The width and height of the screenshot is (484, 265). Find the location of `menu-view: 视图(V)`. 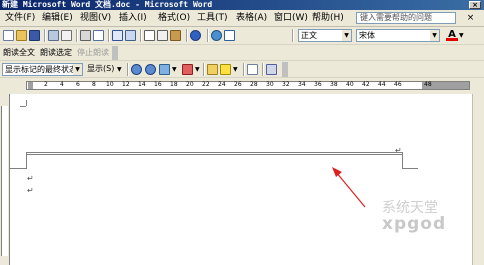

menu-view: 视图(V) is located at coordinates (95, 18).